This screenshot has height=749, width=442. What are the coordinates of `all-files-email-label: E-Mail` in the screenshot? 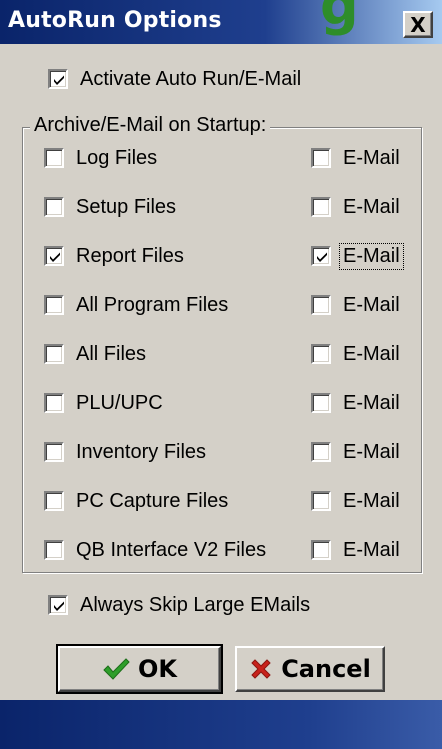 It's located at (371, 353).